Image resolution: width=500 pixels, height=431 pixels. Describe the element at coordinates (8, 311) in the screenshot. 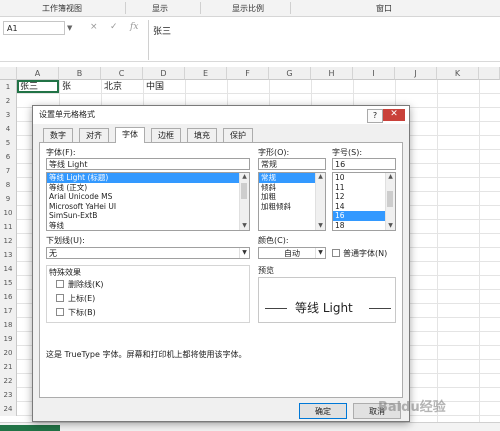

I see `row-header: 17` at that location.